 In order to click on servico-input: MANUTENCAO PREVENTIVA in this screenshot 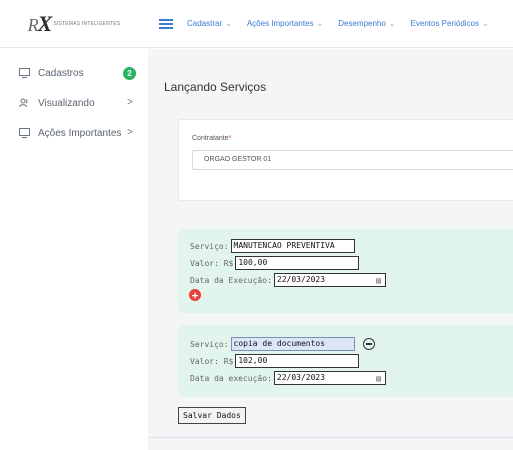, I will do `click(292, 246)`.